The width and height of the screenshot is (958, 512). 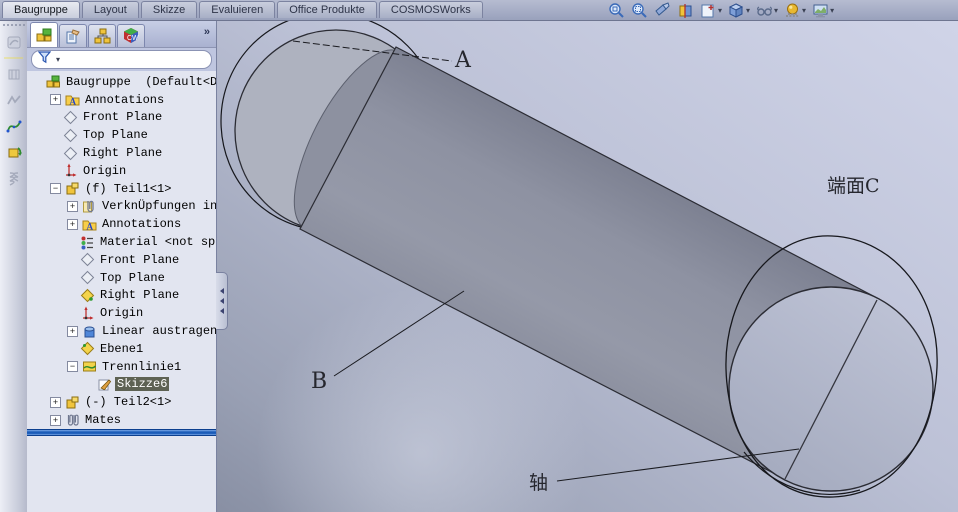 What do you see at coordinates (121, 242) in the screenshot?
I see `tree-item-material-not-spec: Material <not spec` at bounding box center [121, 242].